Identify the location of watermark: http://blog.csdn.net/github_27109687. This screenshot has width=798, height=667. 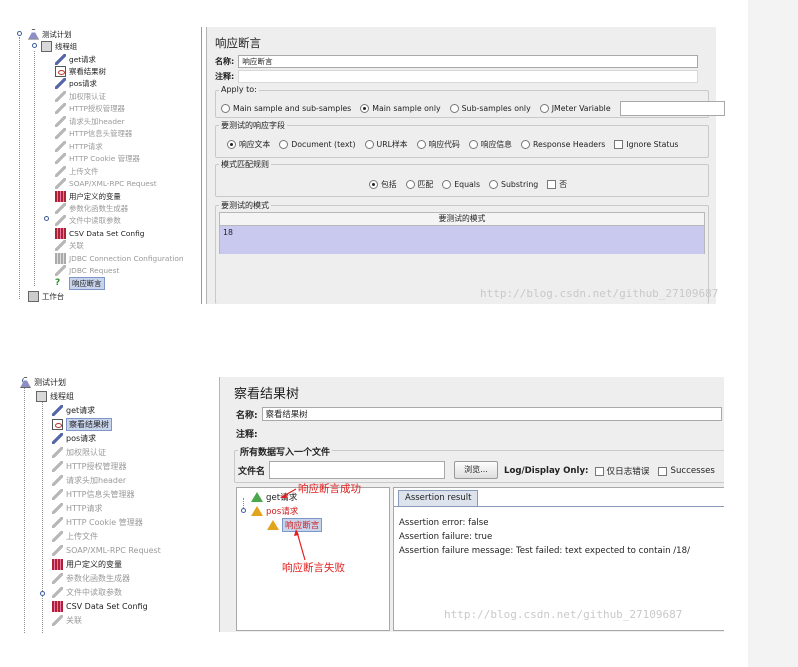
(563, 614).